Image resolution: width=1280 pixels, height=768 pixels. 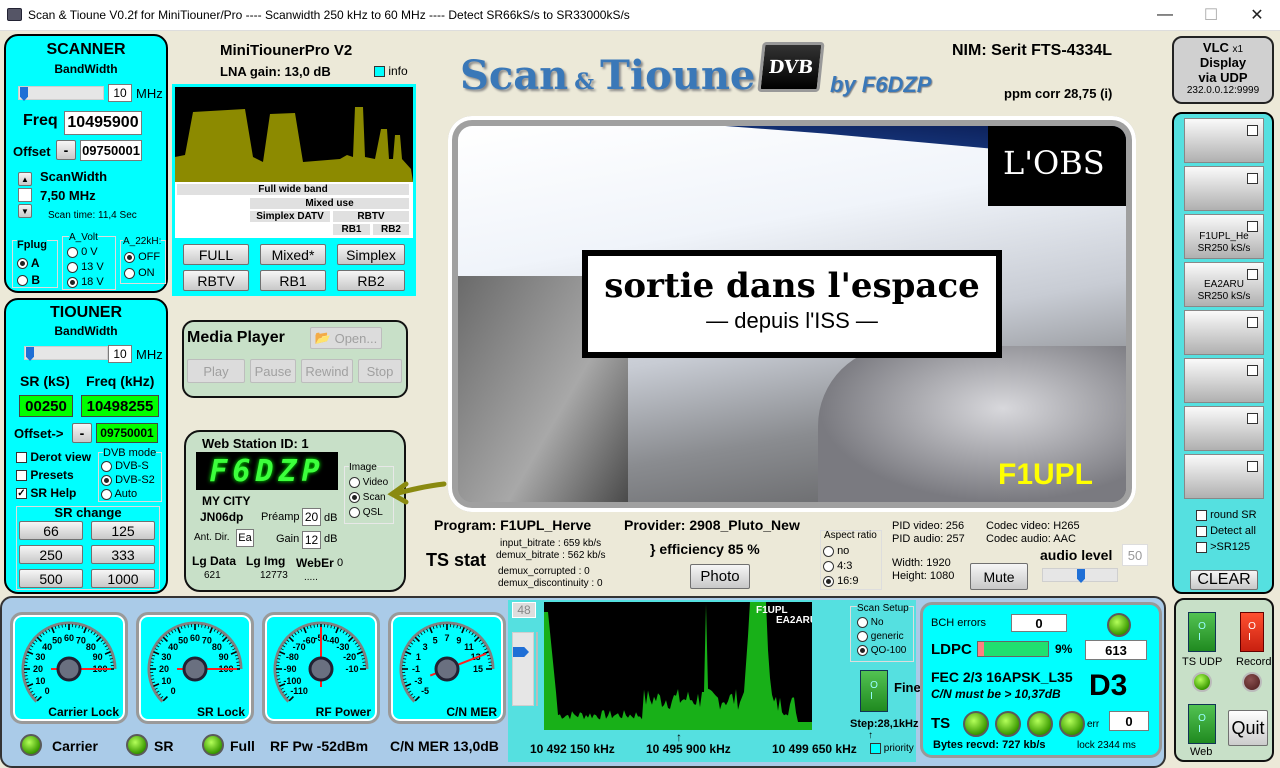 What do you see at coordinates (85, 282) in the screenshot?
I see `a-volt-option-18v: 18 V` at bounding box center [85, 282].